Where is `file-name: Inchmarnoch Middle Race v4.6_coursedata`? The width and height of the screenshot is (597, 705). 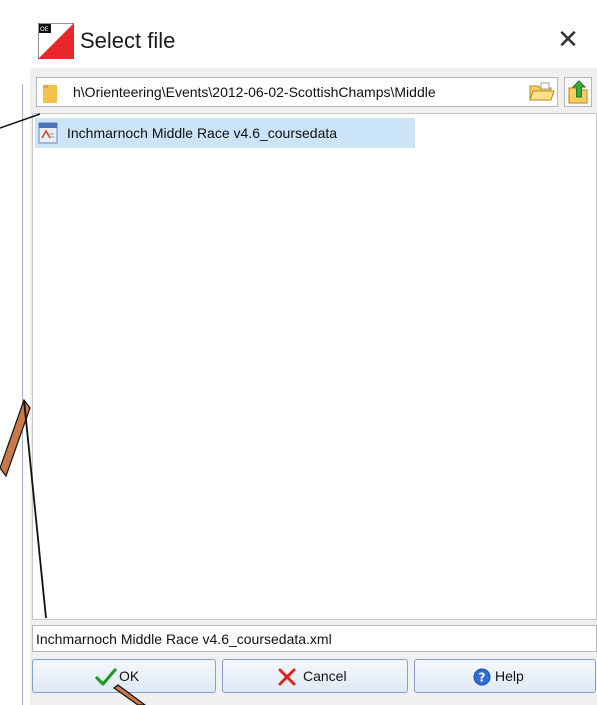
file-name: Inchmarnoch Middle Race v4.6_coursedata is located at coordinates (202, 133).